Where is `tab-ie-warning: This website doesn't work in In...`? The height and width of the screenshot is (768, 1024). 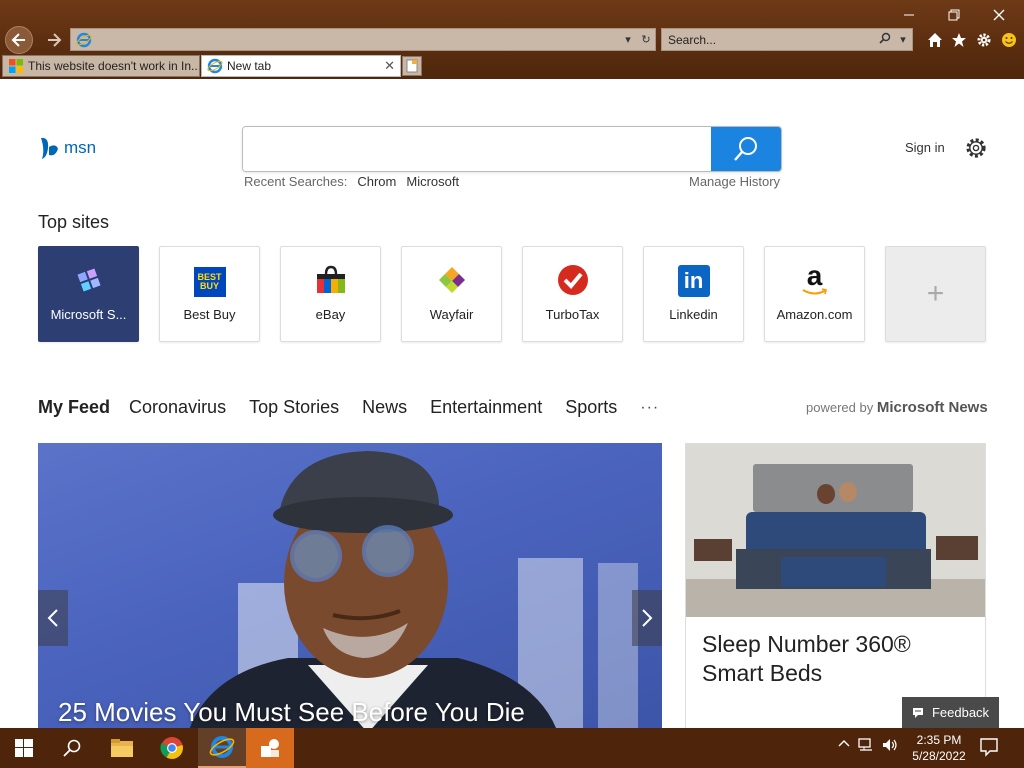 tab-ie-warning: This website doesn't work in In... is located at coordinates (101, 66).